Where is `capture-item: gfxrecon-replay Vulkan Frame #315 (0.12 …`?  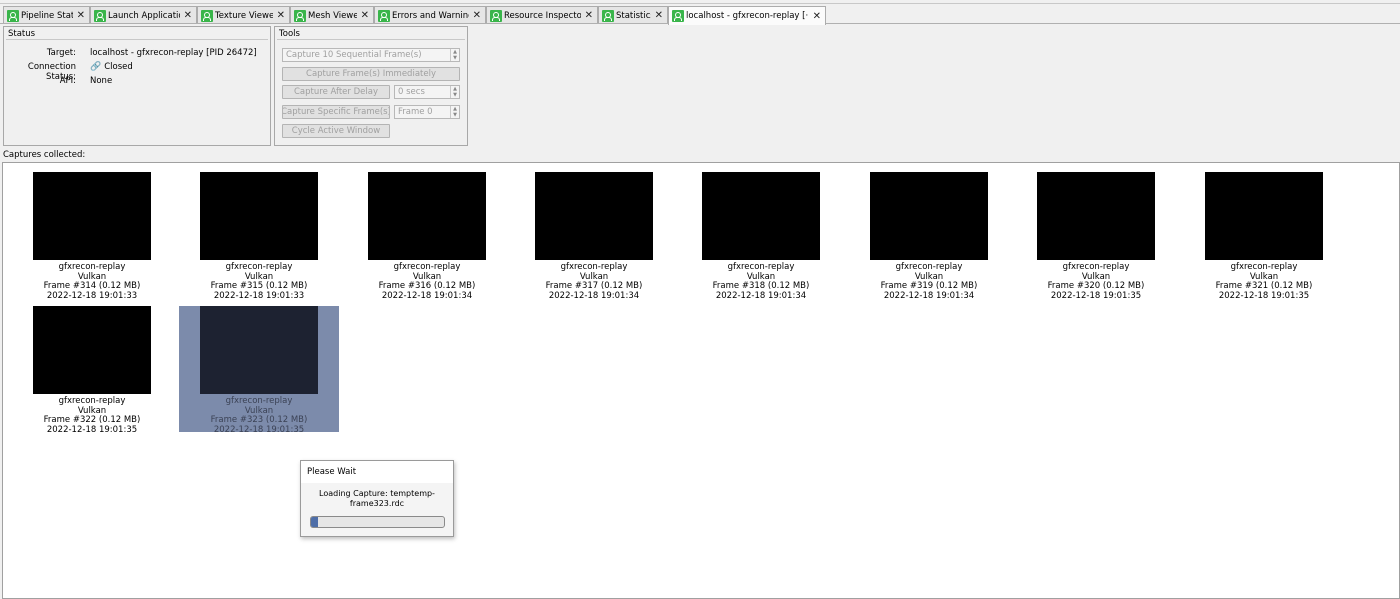
capture-item: gfxrecon-replay Vulkan Frame #315 (0.12 … is located at coordinates (259, 236).